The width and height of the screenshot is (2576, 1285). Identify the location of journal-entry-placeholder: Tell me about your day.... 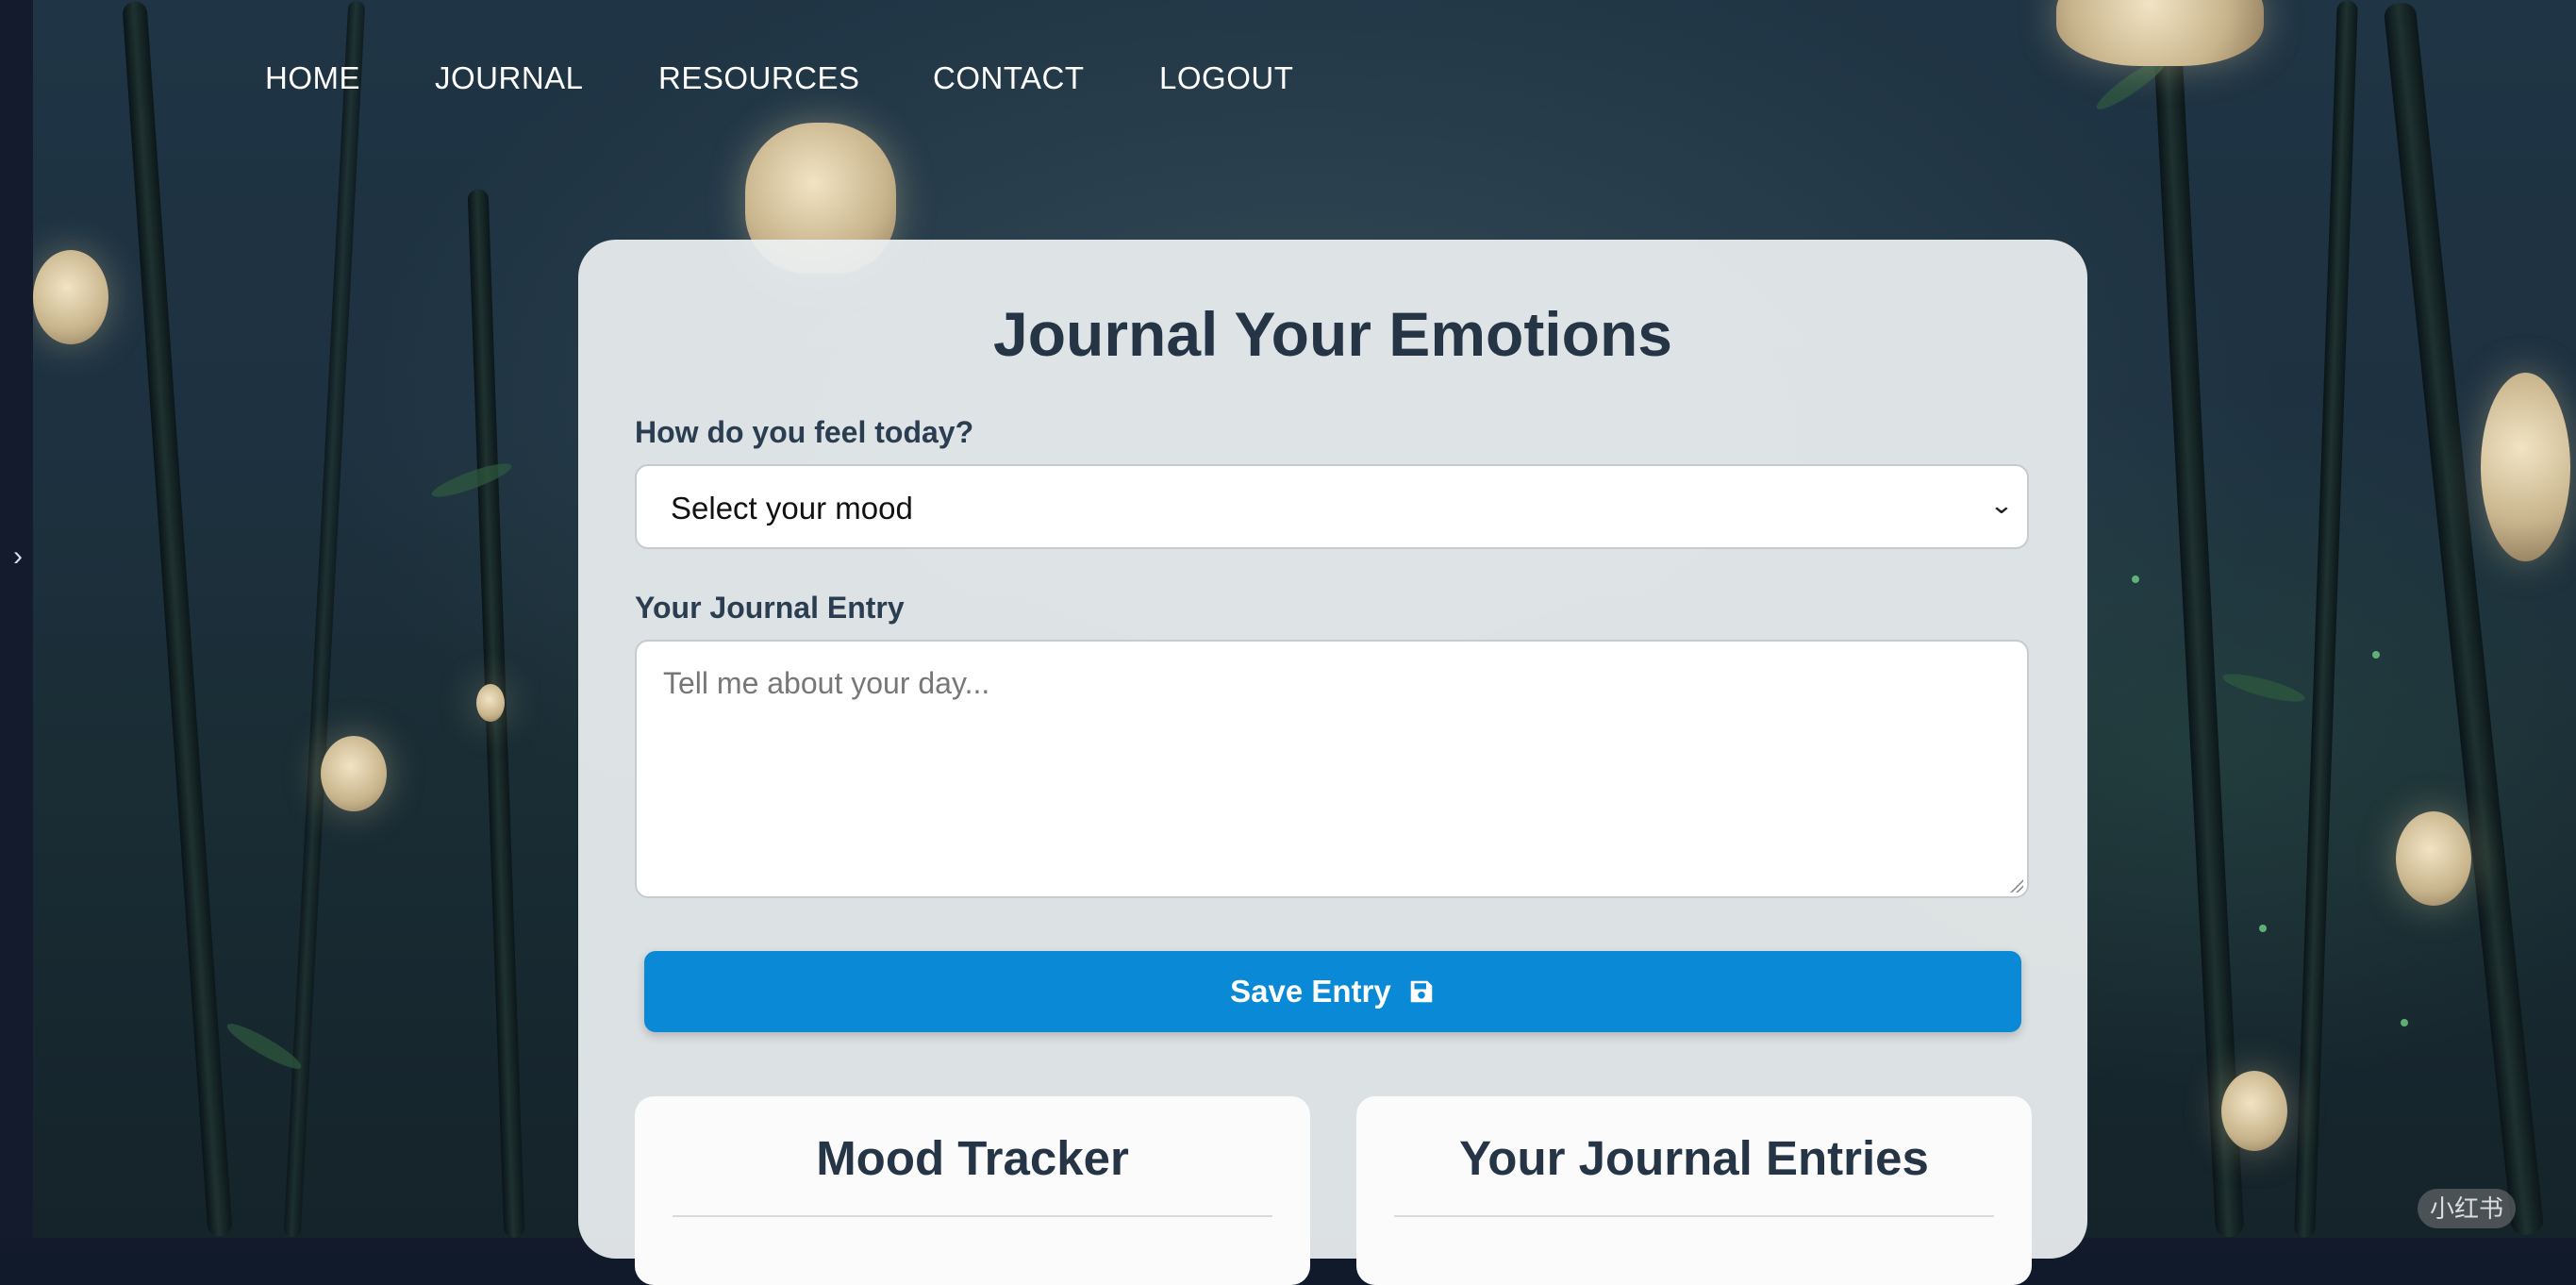
(826, 683).